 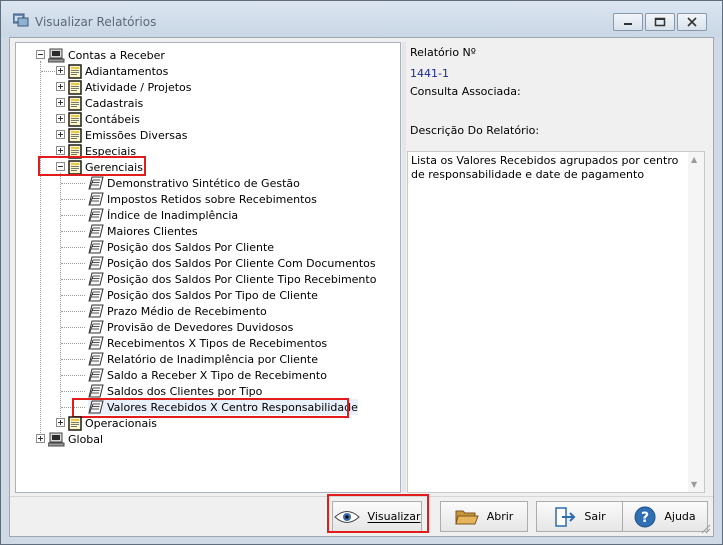 I want to click on report-item: Saldos dos Clientes por Tipo, so click(x=175, y=391).